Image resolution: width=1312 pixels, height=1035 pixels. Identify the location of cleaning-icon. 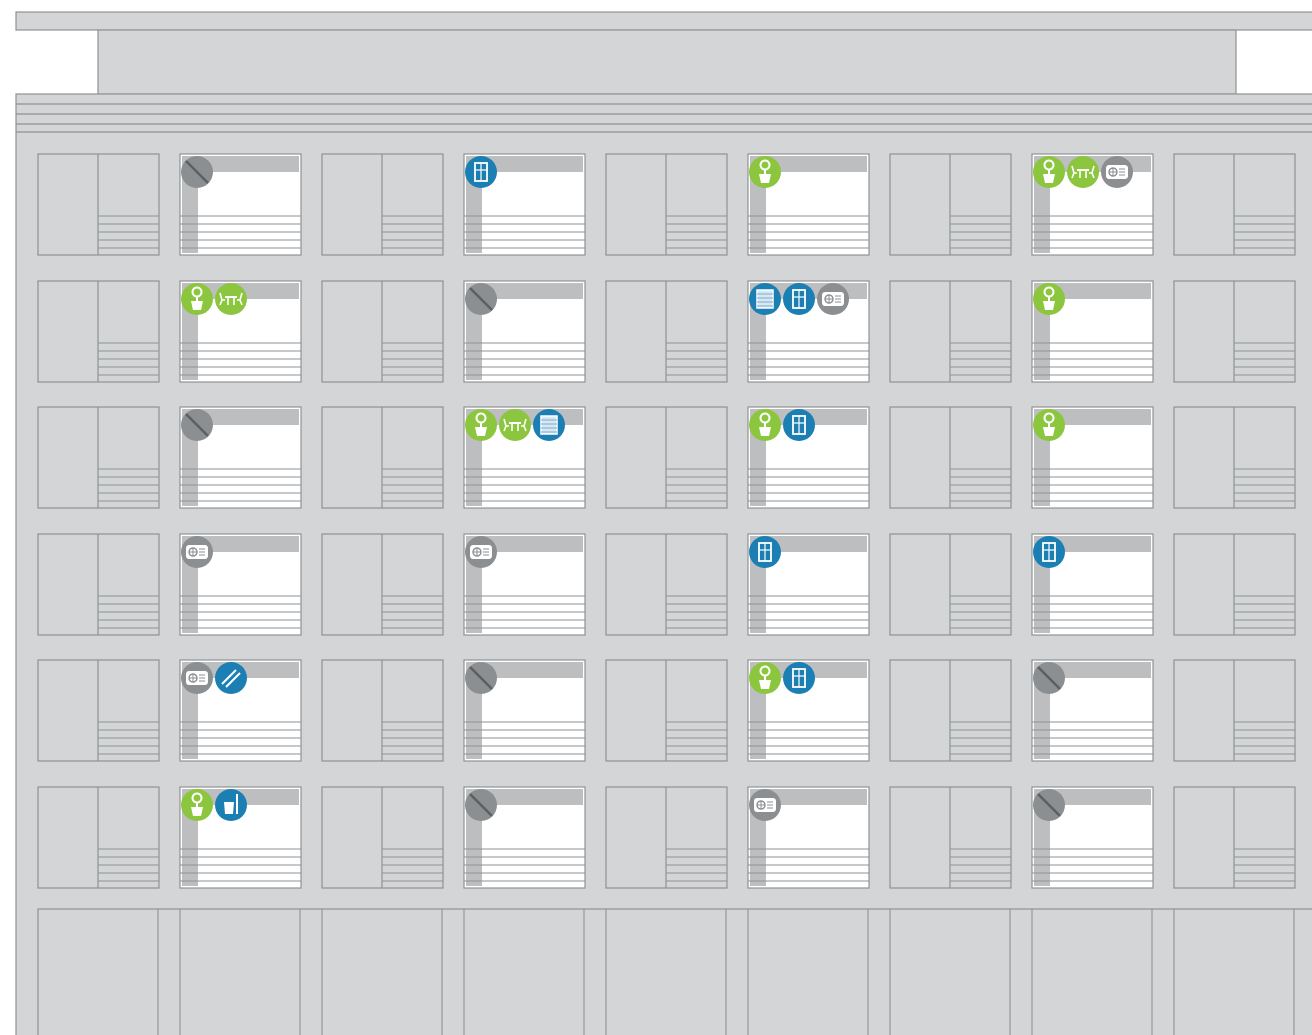
(231, 678).